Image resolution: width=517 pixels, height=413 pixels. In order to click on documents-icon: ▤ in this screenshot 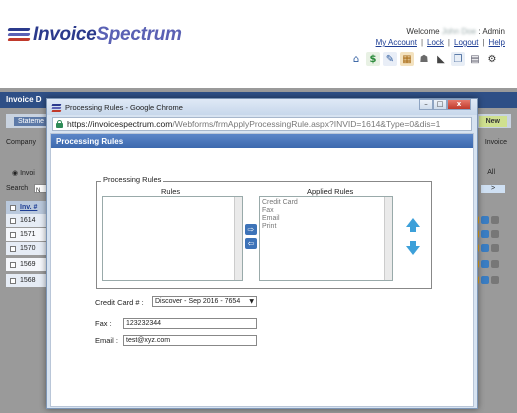, I will do `click(475, 59)`.